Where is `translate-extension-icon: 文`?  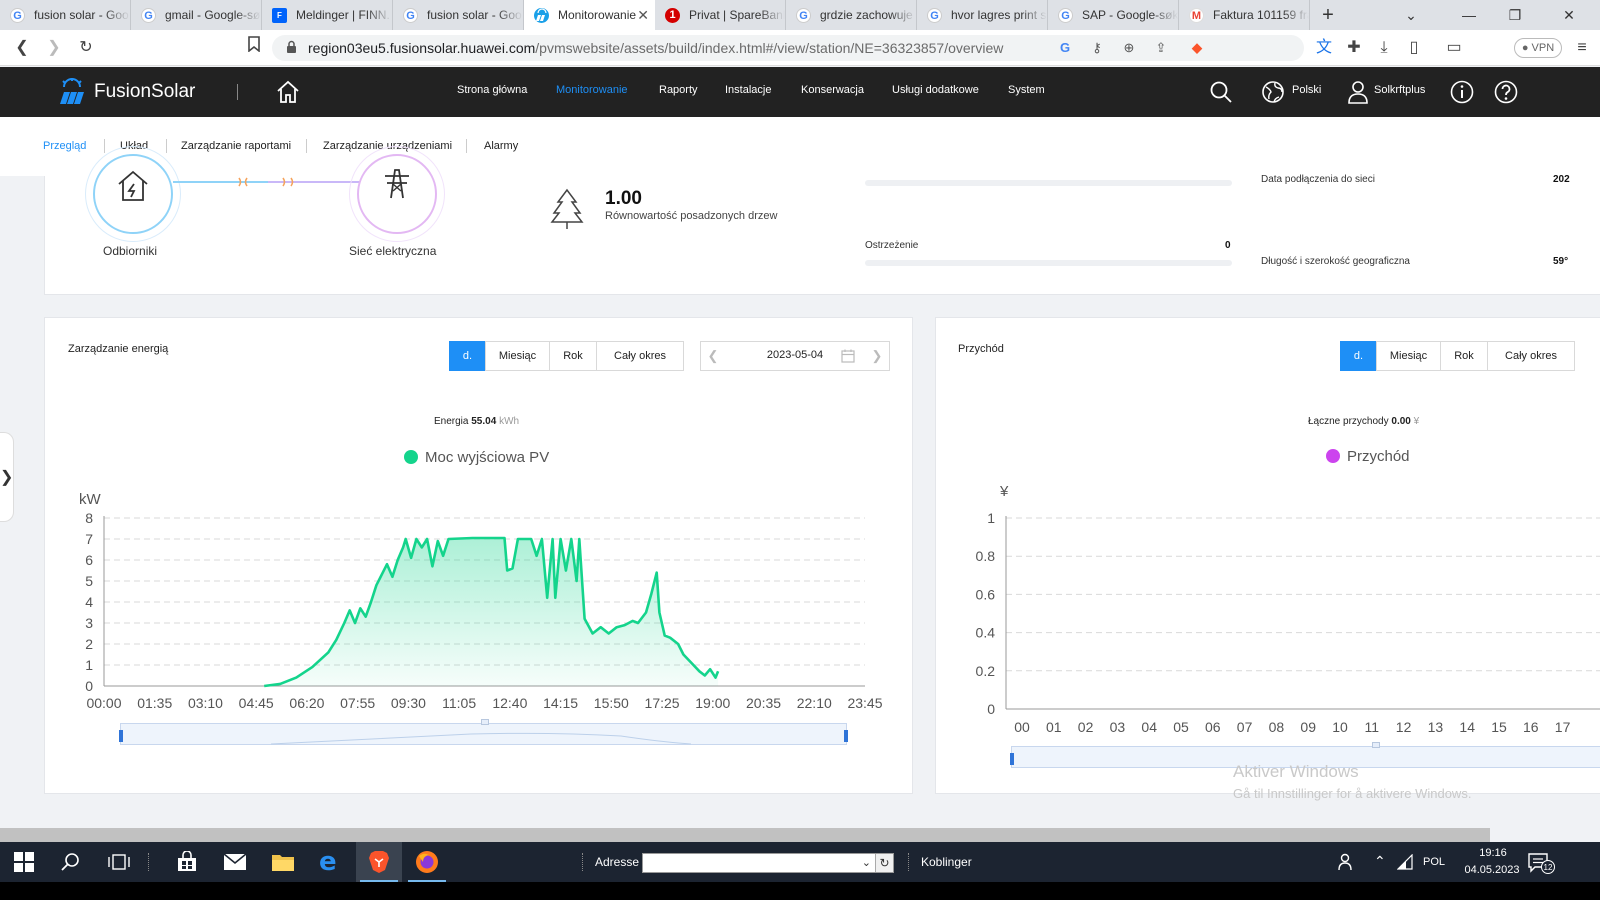 translate-extension-icon: 文 is located at coordinates (1324, 48).